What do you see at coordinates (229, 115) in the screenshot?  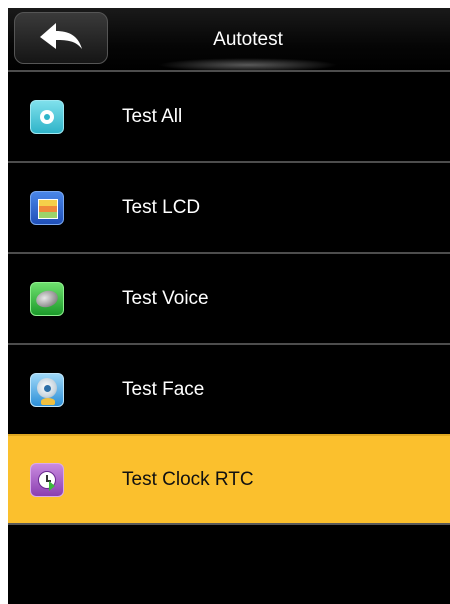 I see `menu-item-test-all: Test All` at bounding box center [229, 115].